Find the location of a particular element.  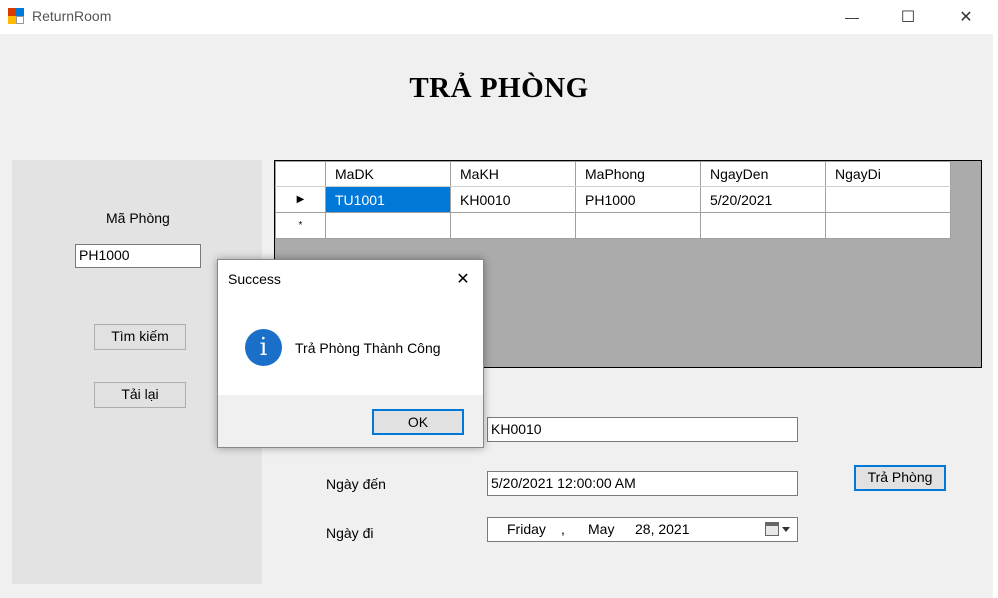

grid-column-header: NgayDi is located at coordinates (888, 174).